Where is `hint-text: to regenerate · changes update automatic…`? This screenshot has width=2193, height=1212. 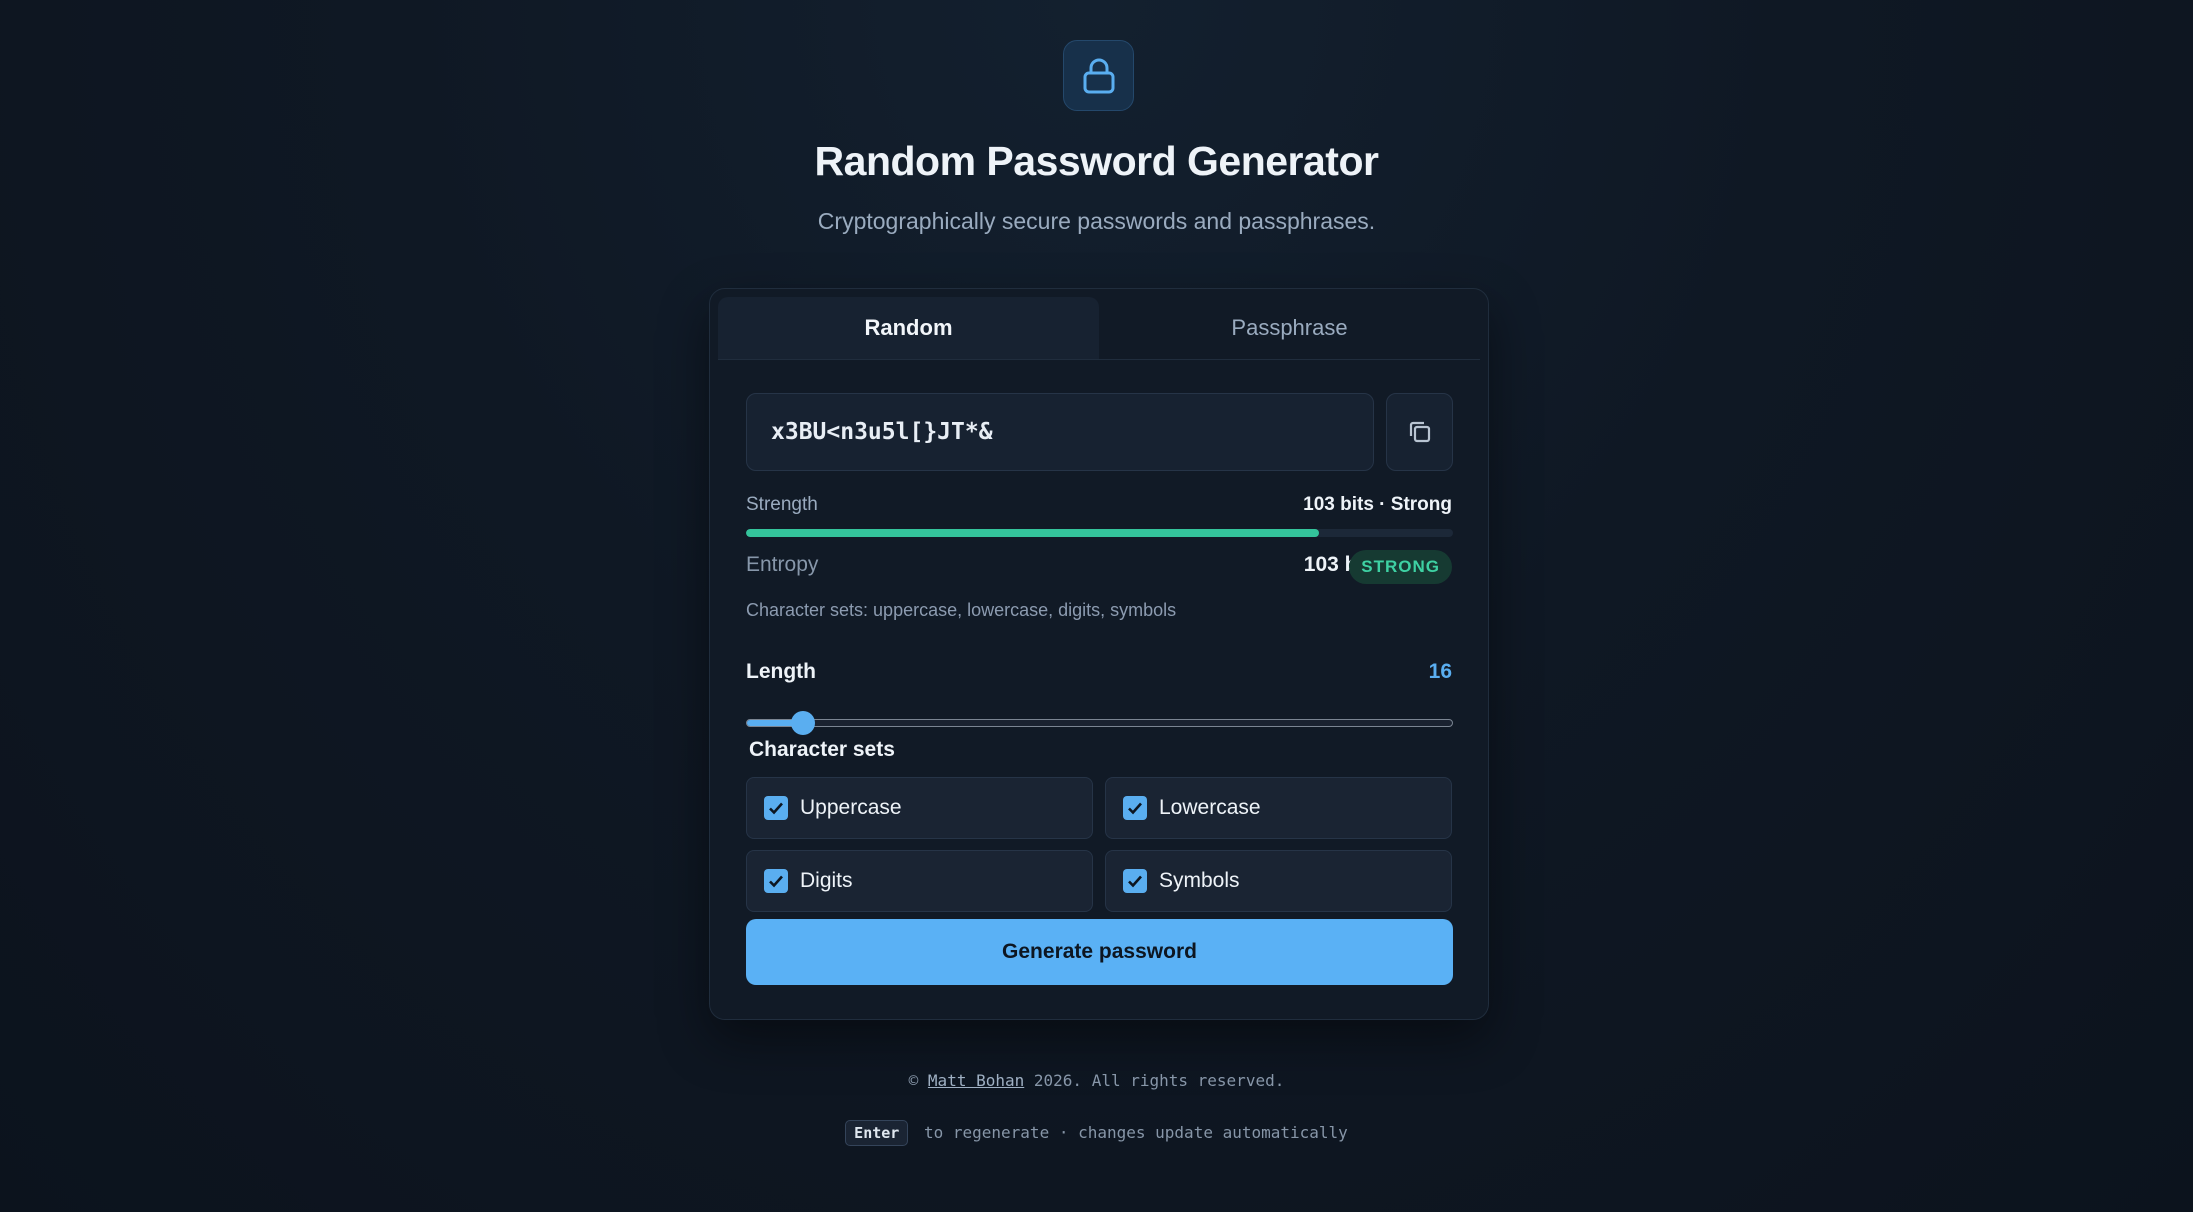 hint-text: to regenerate · changes update automatic… is located at coordinates (1135, 1132).